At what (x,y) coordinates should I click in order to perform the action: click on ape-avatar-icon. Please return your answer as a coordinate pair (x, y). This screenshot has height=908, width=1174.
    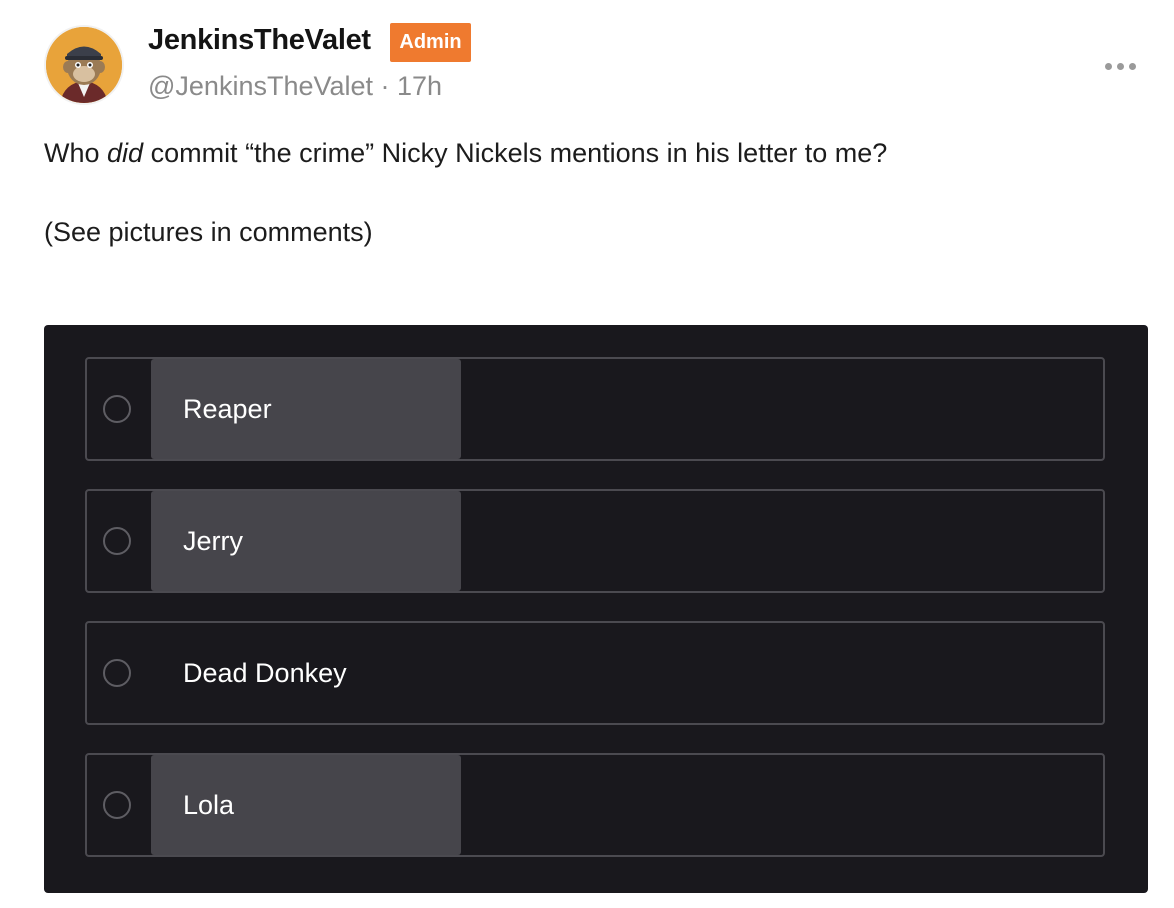
    Looking at the image, I should click on (84, 65).